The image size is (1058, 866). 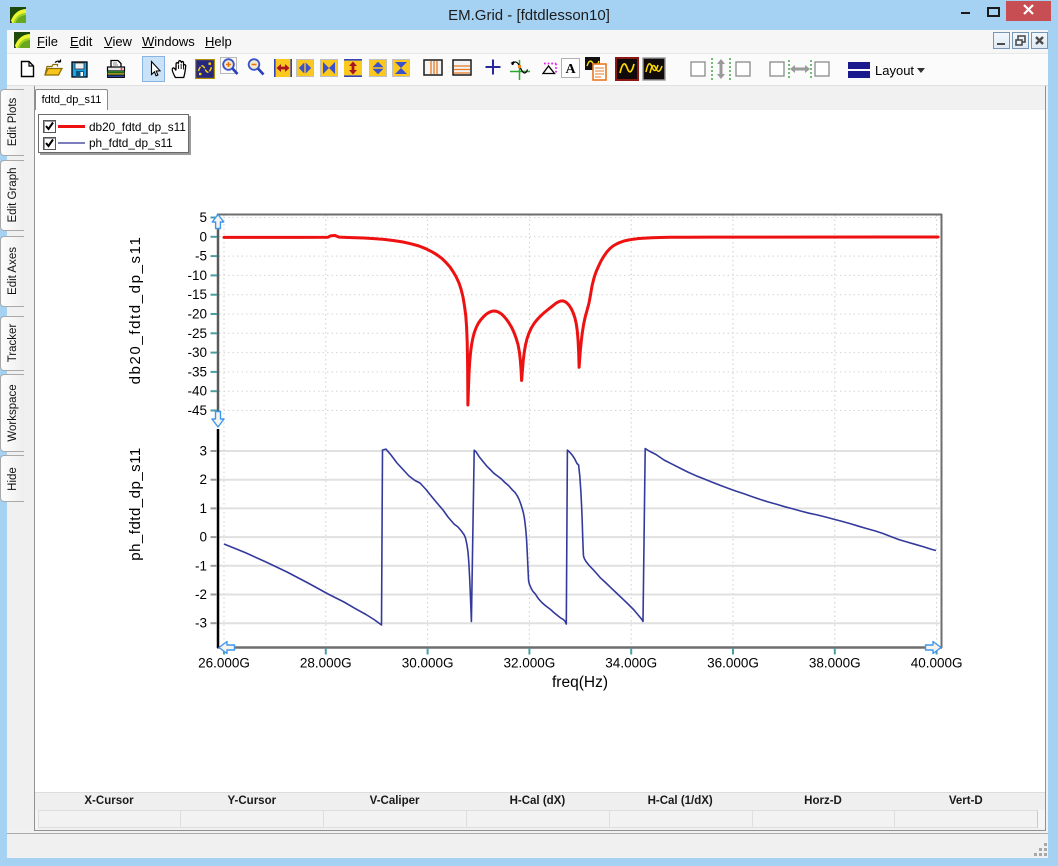 What do you see at coordinates (197, 371) in the screenshot?
I see `svg-text: -35` at bounding box center [197, 371].